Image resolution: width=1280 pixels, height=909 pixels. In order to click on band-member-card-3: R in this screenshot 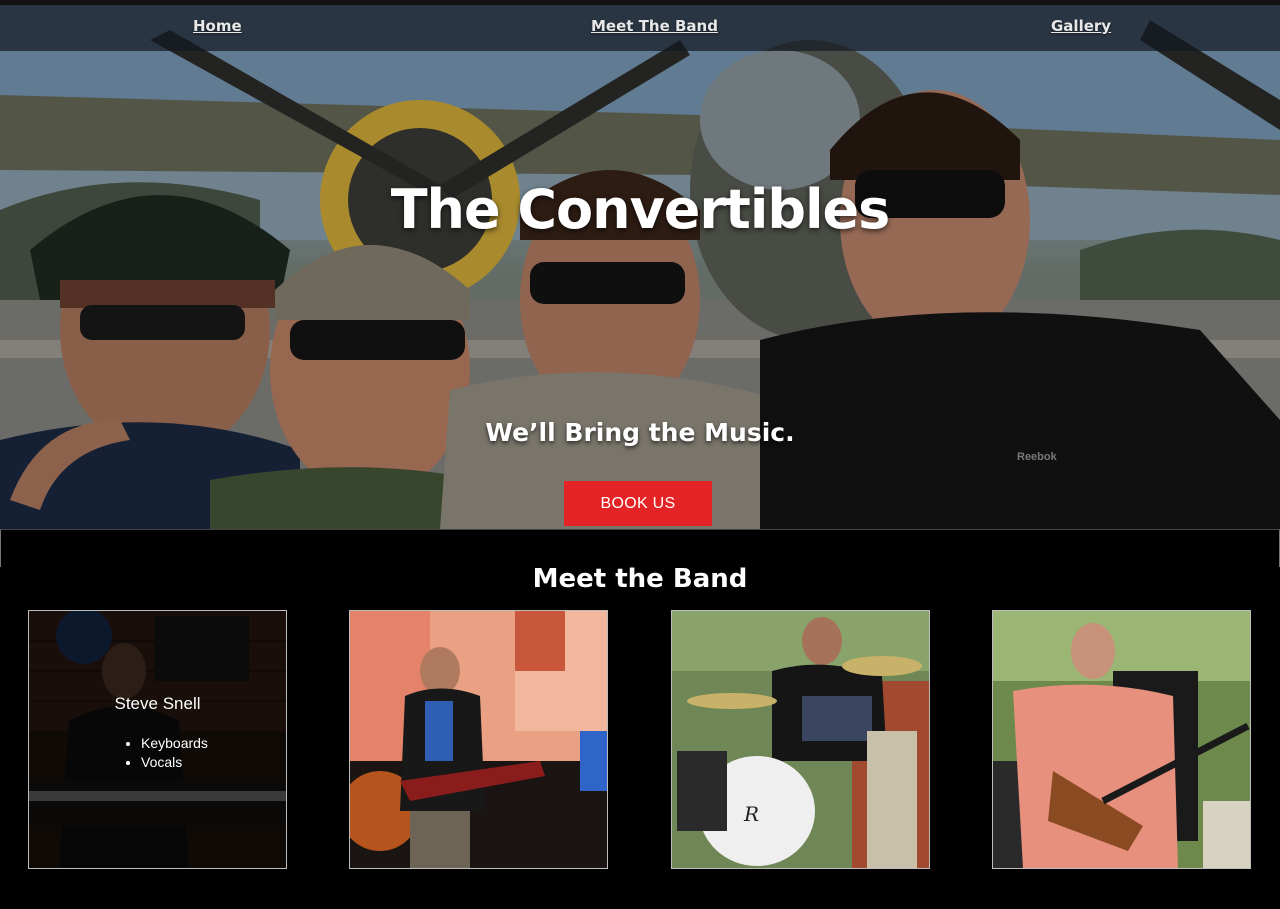, I will do `click(800, 739)`.